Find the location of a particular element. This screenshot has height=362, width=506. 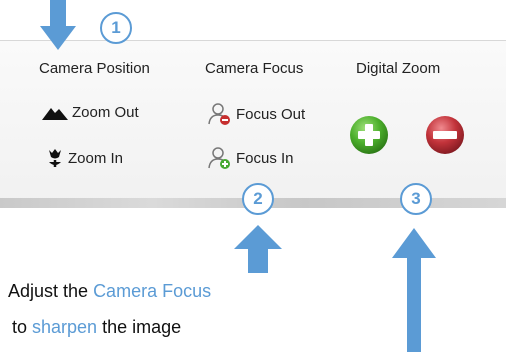

zoom-in-button: Zoom In is located at coordinates (84, 158).